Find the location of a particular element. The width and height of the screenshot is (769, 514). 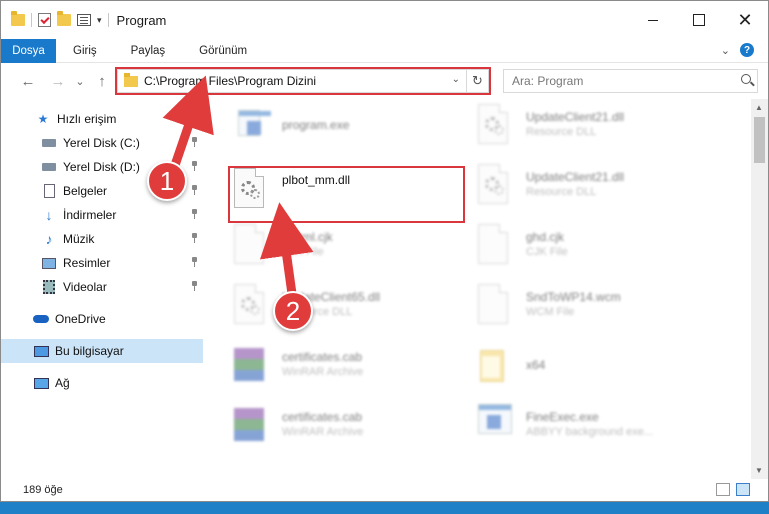

tab-view: Görünüm is located at coordinates (223, 51).